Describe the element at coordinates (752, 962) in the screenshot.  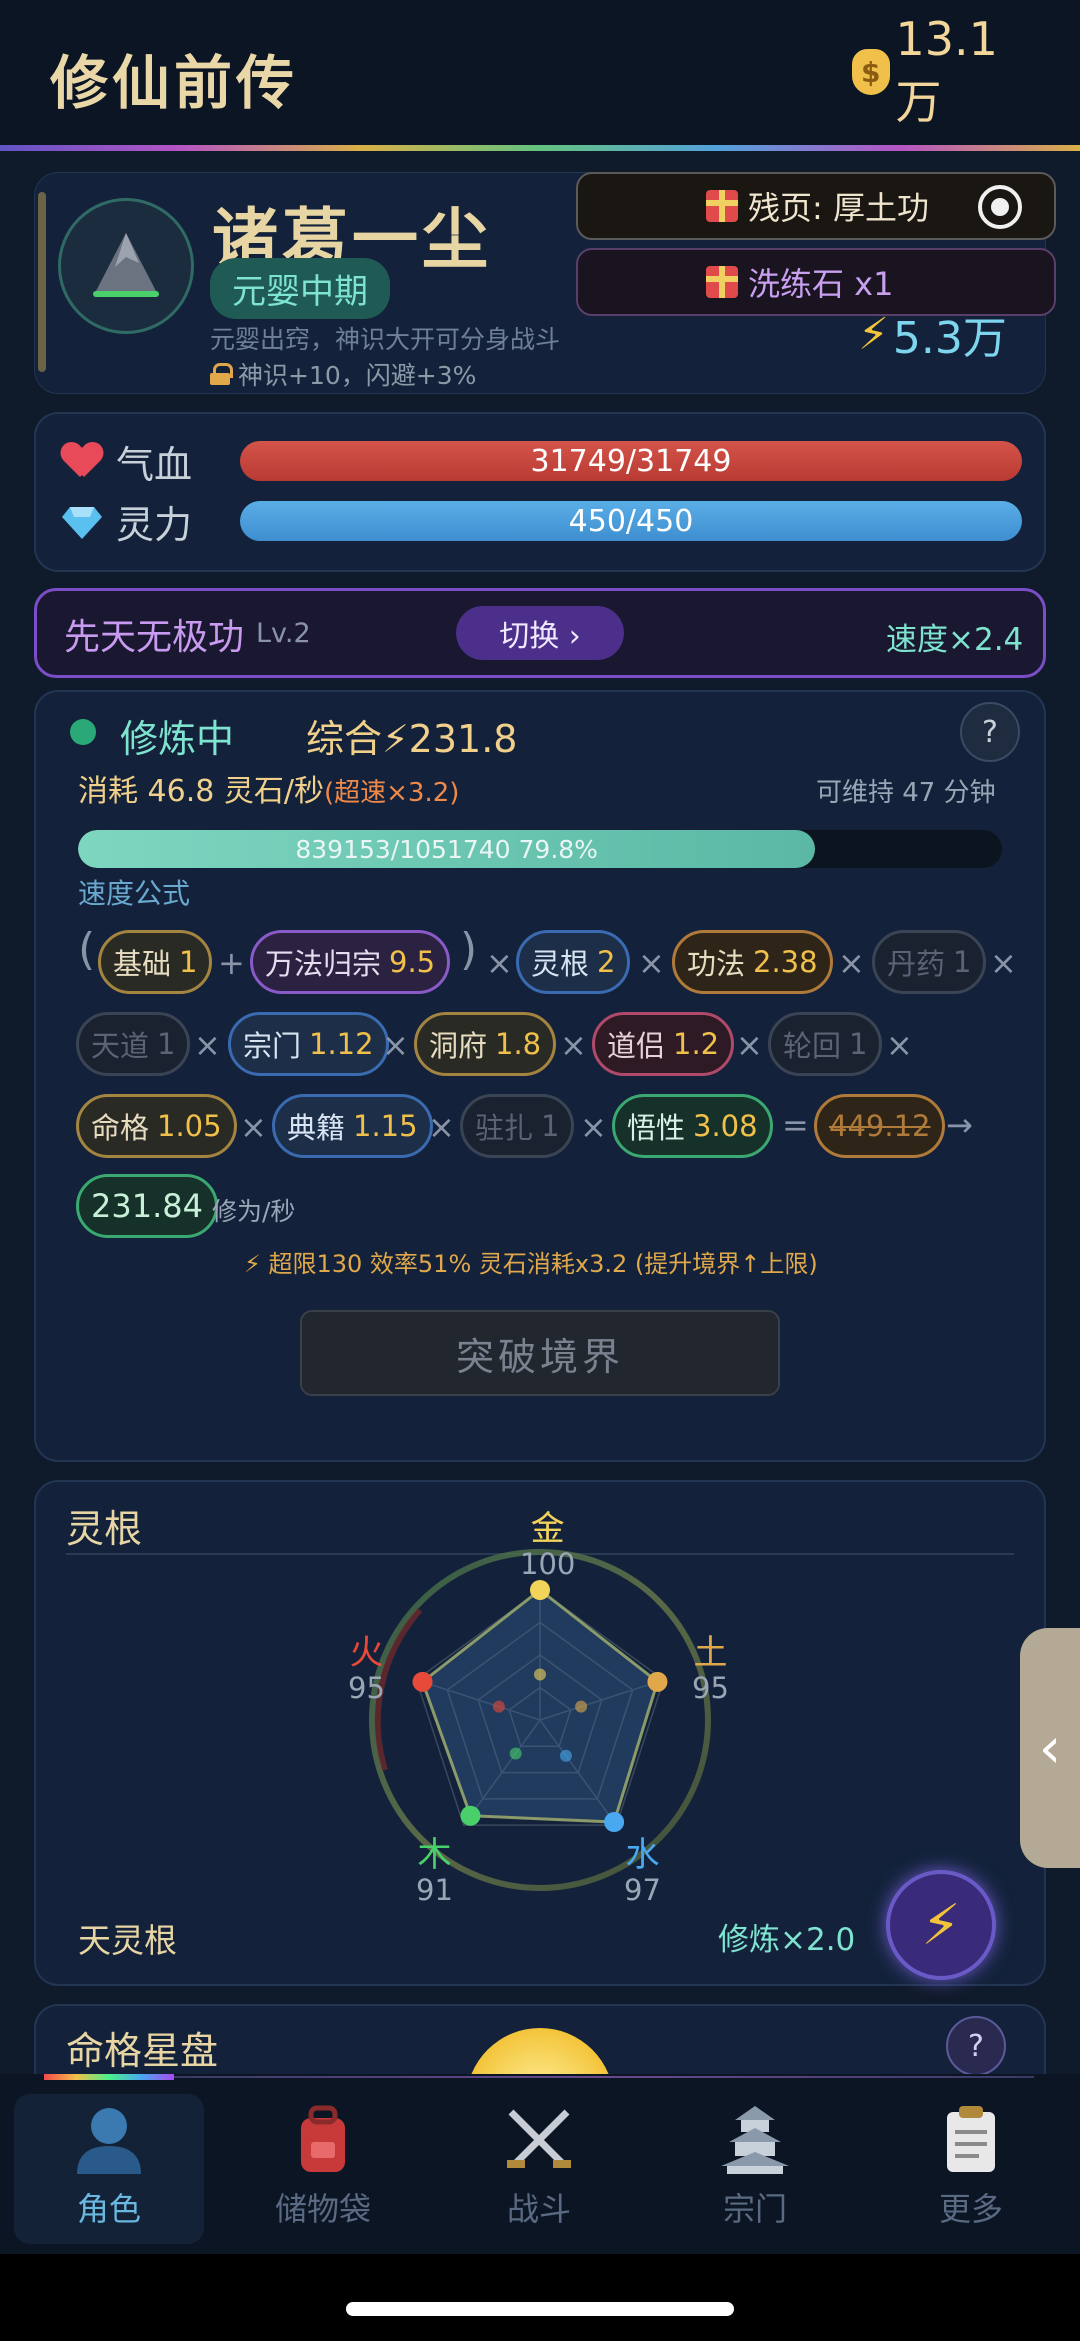
I see `factor-gongfa: 功法 2.38` at that location.